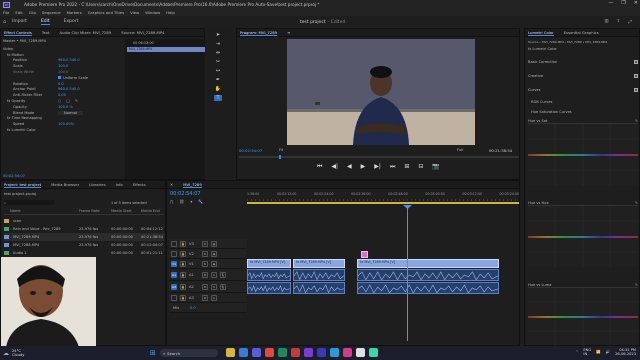 The height and width of the screenshot is (360, 640). Describe the element at coordinates (152, 211) in the screenshot. I see `col-media-end: Media End` at that location.